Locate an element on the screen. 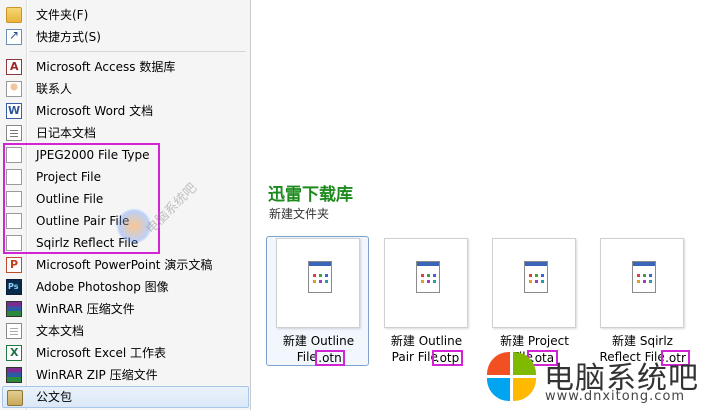  file-item: 新建 Outline Pair File.otp .otp is located at coordinates (425, 301).